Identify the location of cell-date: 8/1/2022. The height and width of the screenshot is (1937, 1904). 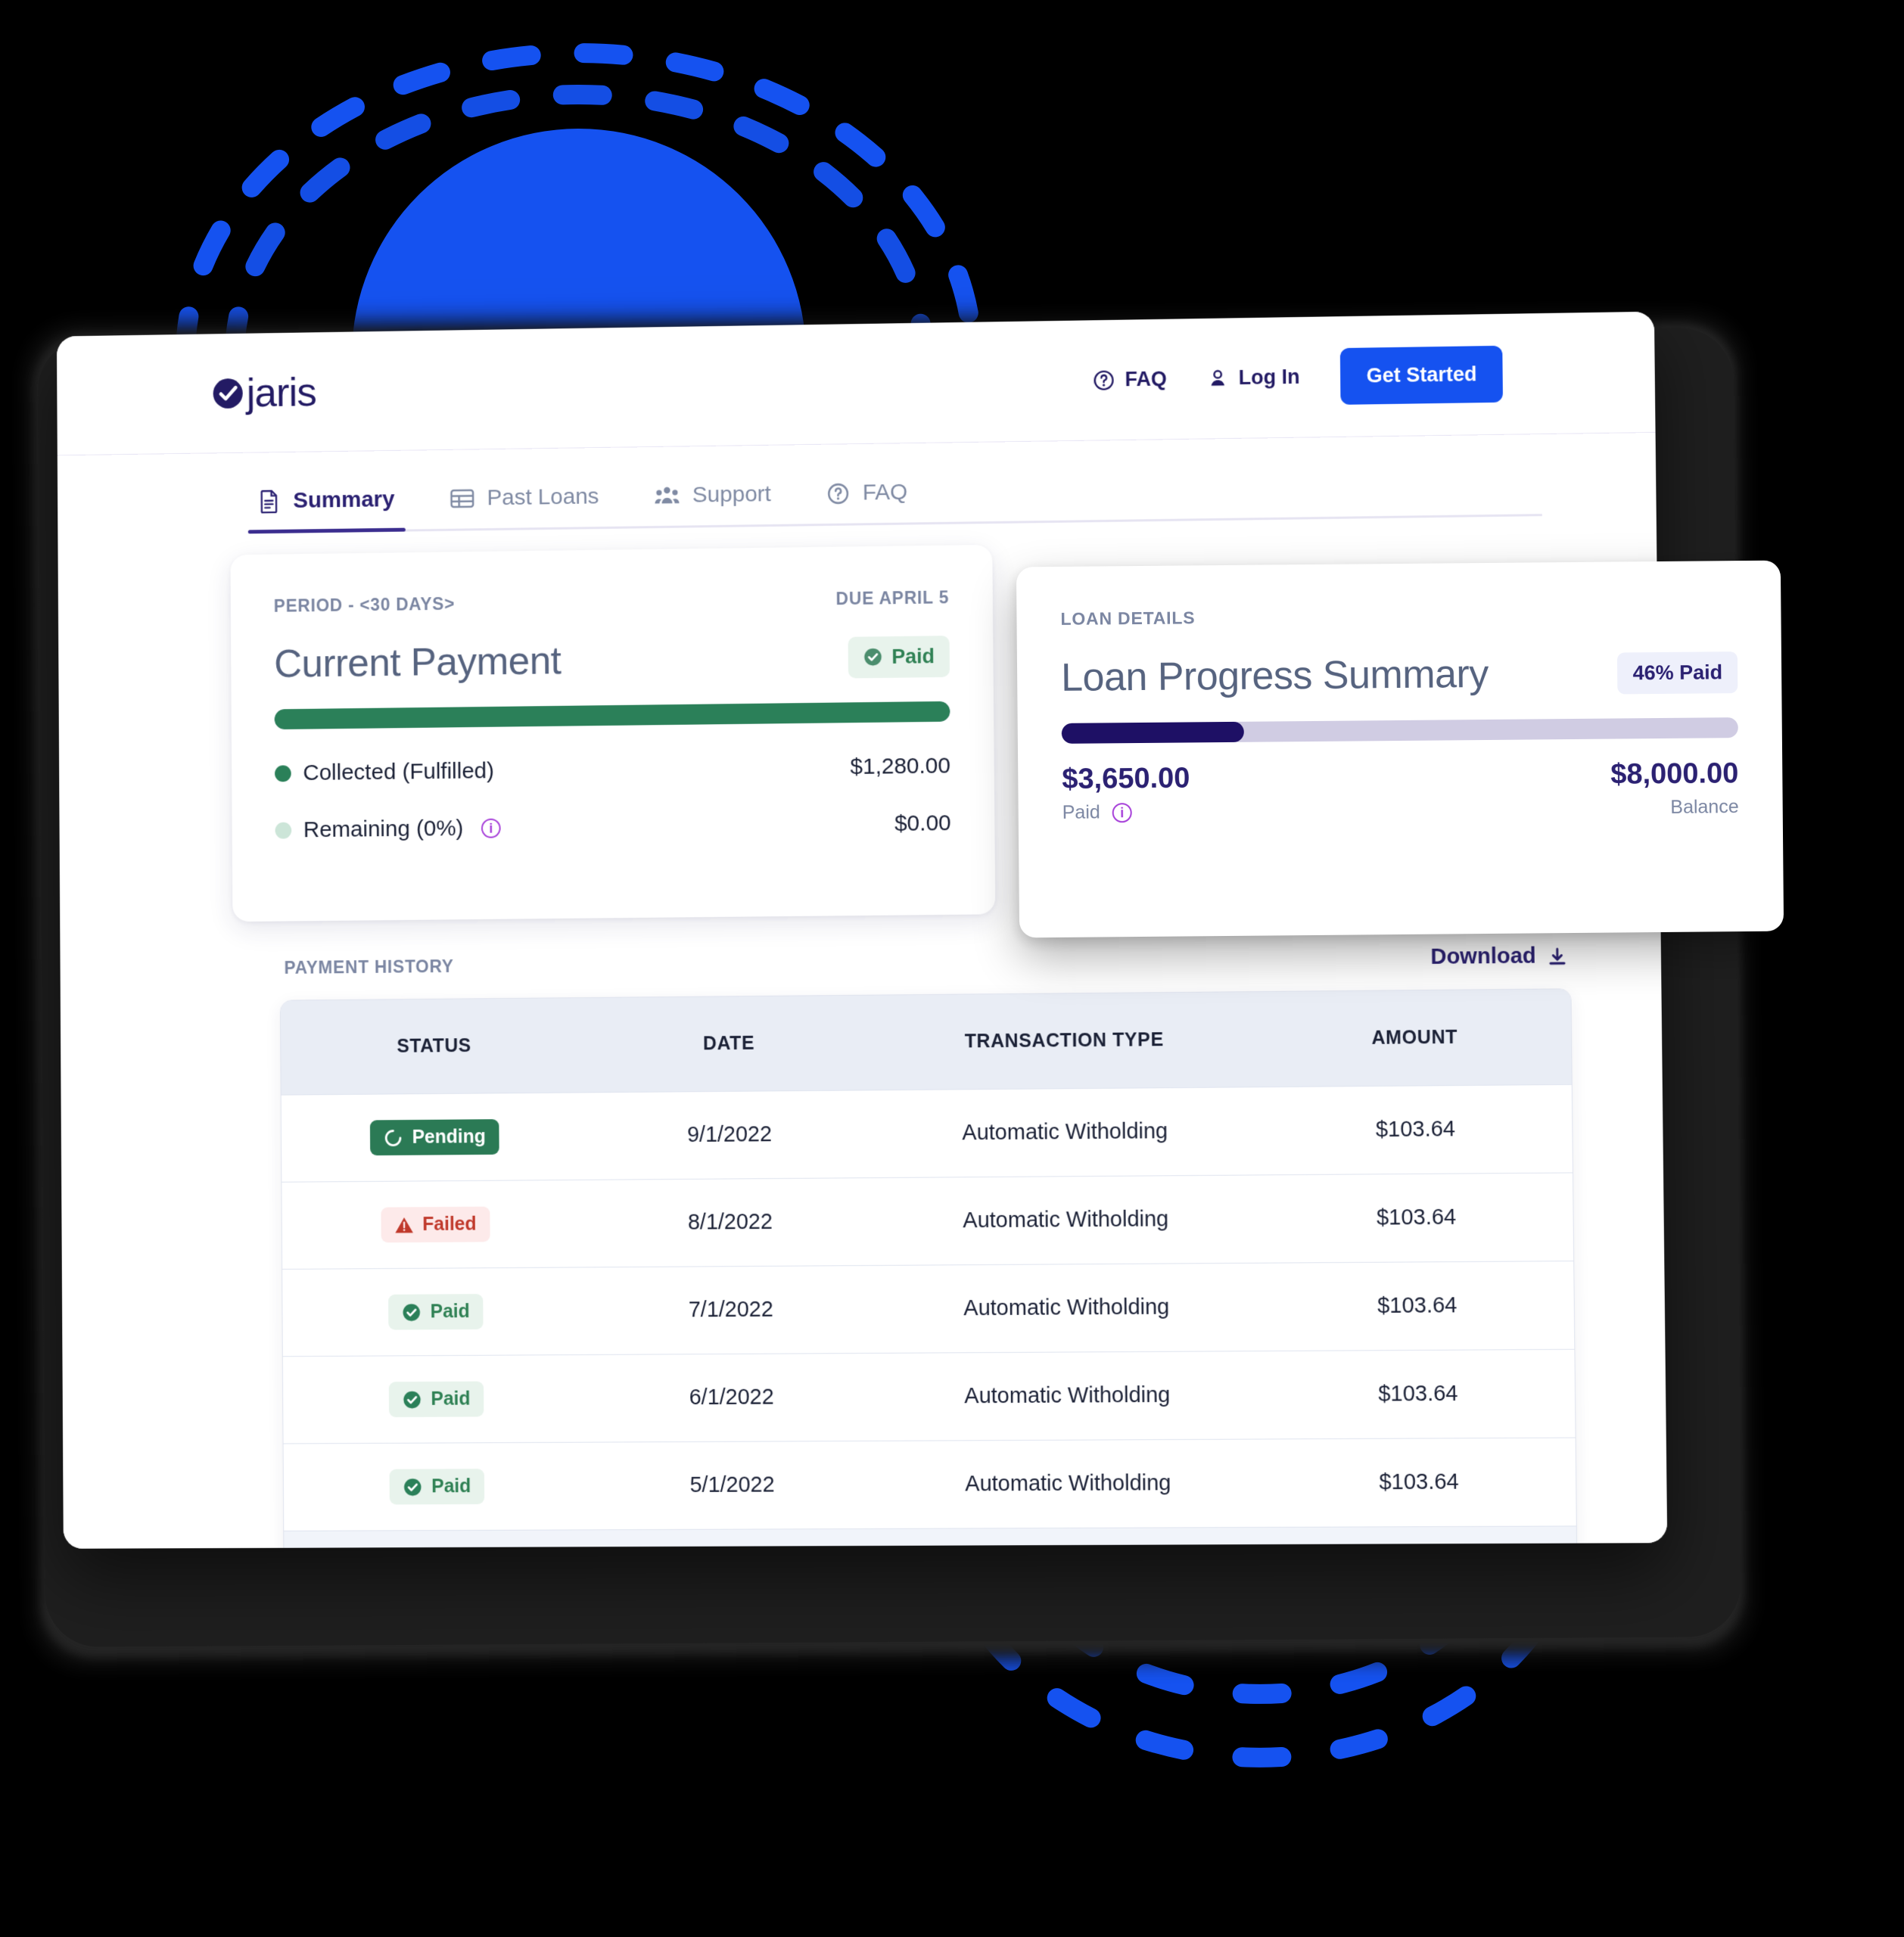
(730, 1222).